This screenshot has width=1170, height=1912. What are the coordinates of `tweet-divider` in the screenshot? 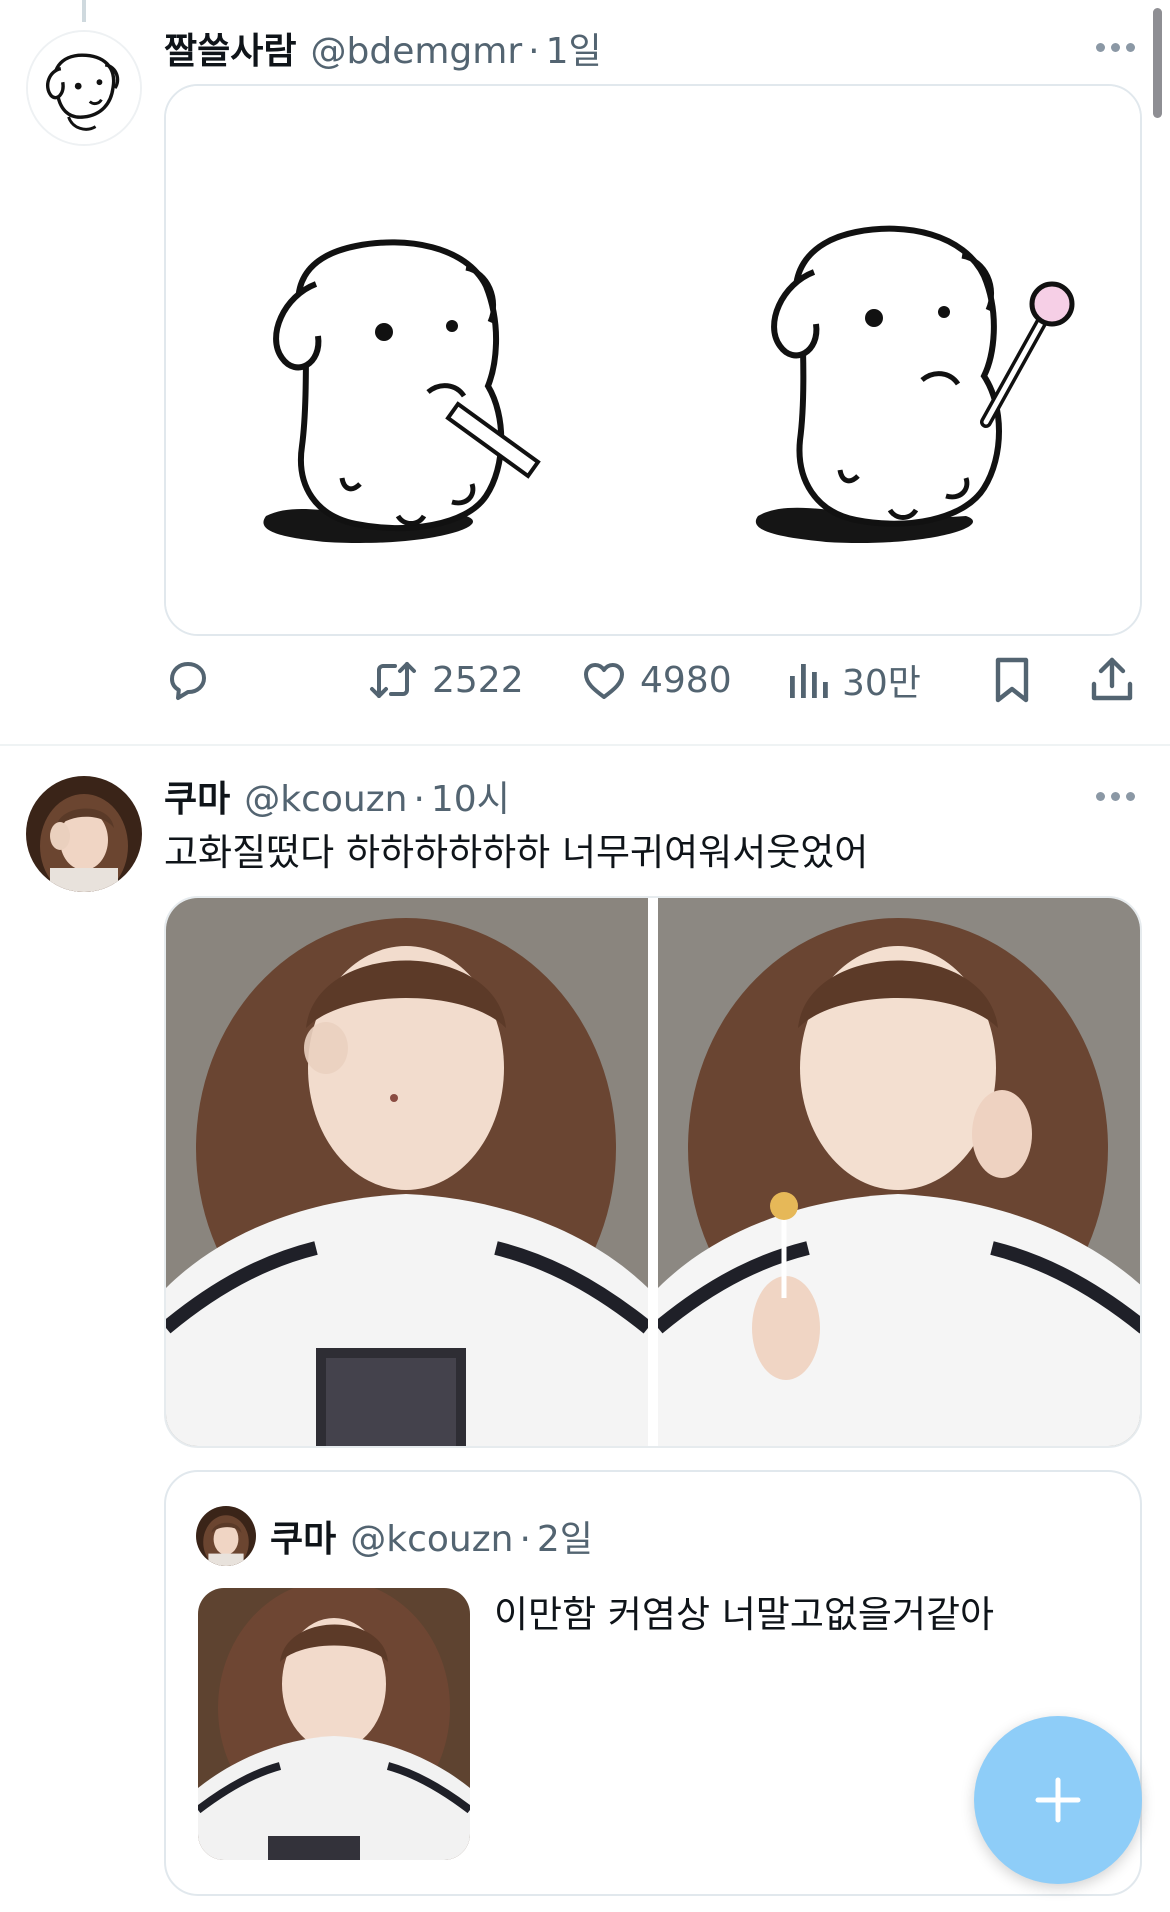 It's located at (585, 745).